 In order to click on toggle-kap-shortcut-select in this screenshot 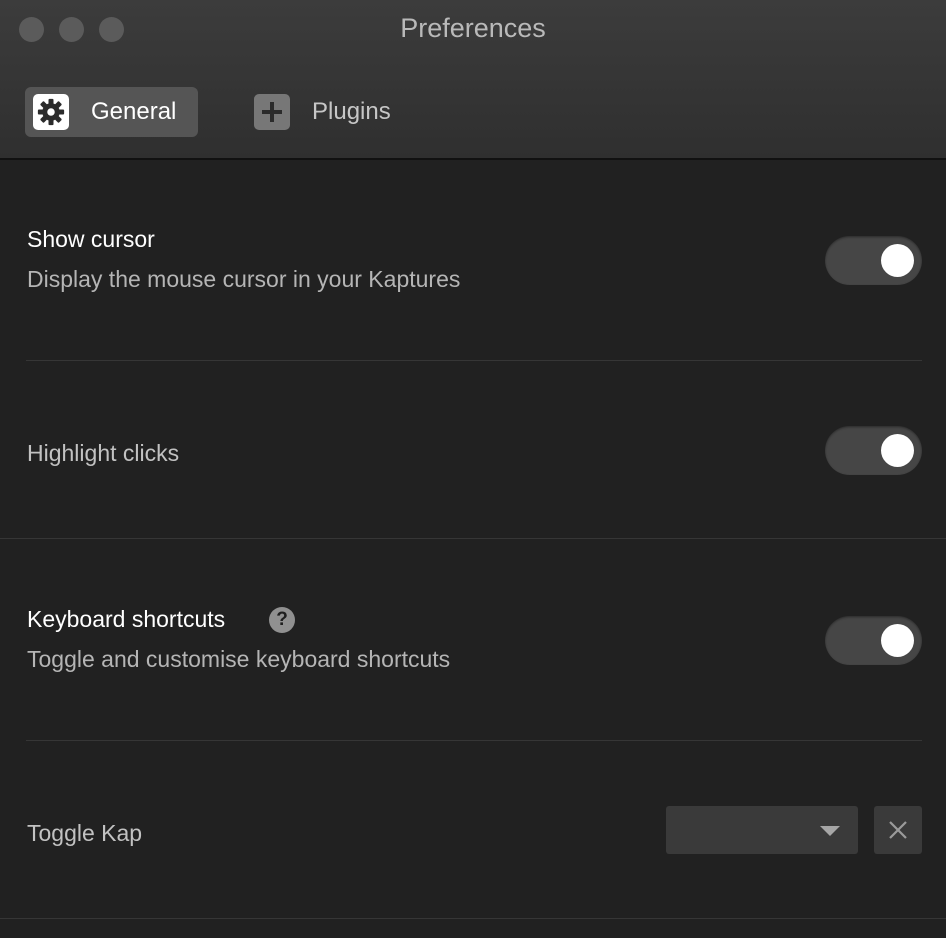, I will do `click(762, 830)`.